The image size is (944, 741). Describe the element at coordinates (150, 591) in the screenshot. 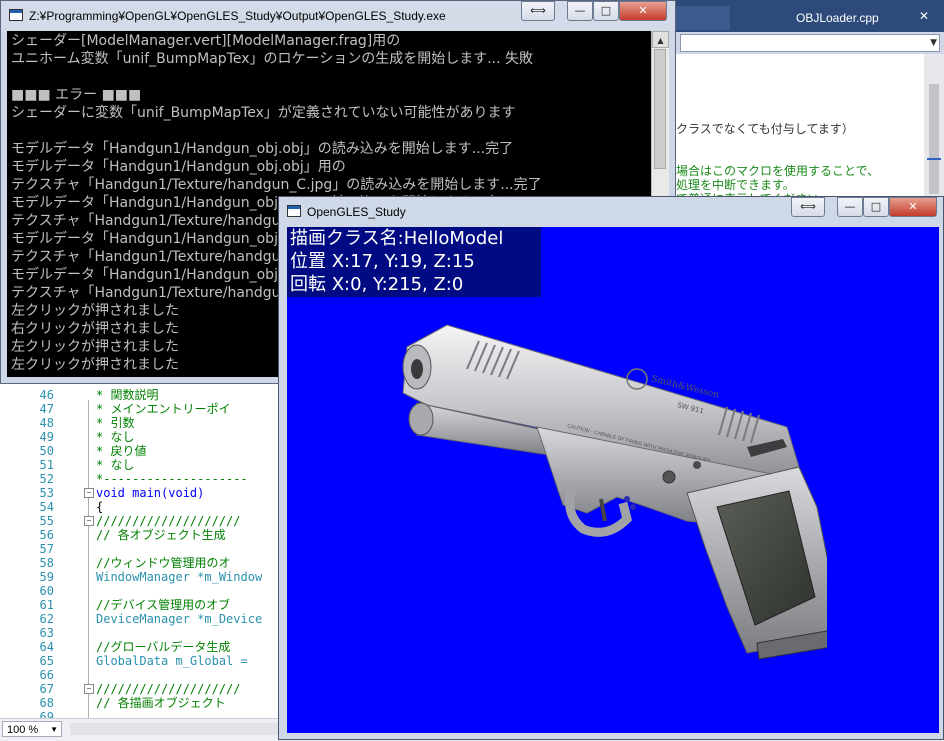

I see `code-line: 60` at that location.